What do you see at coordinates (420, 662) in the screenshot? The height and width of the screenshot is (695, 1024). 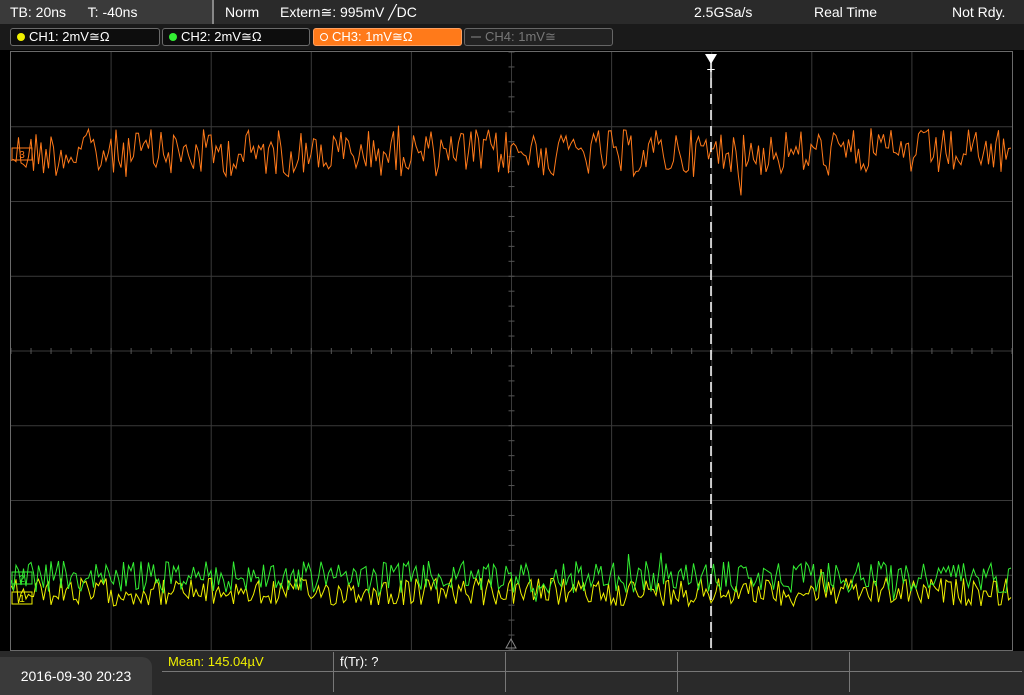 I see `frequency-measurement: f(Tr): ?` at bounding box center [420, 662].